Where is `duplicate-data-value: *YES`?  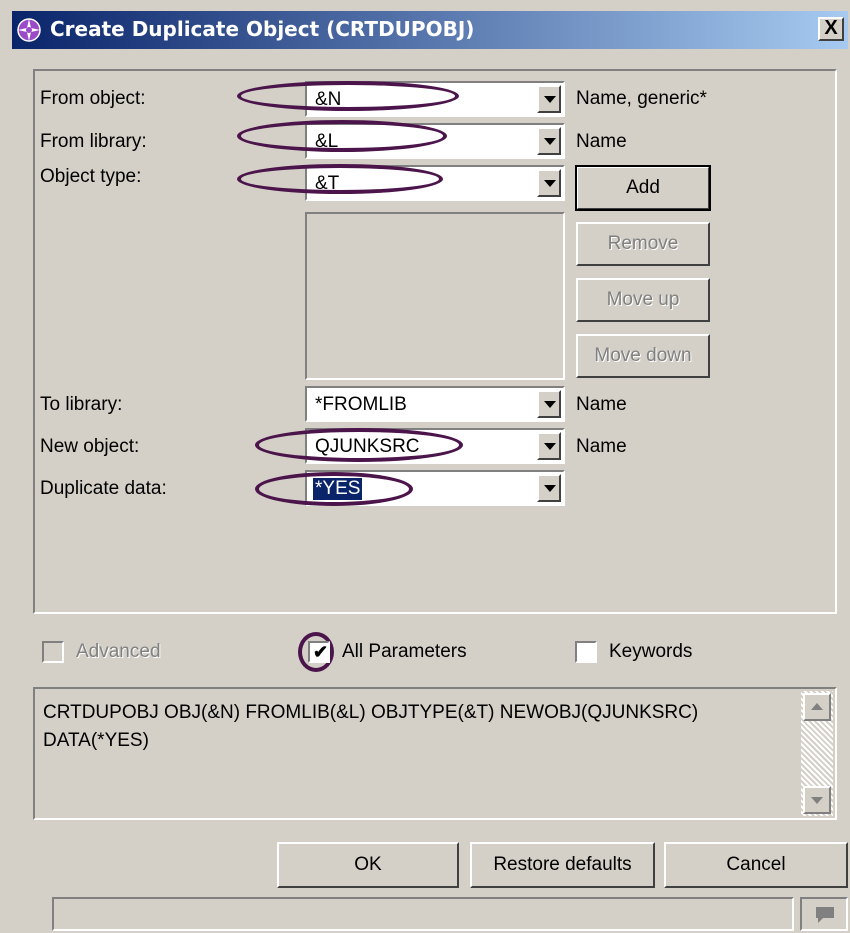 duplicate-data-value: *YES is located at coordinates (338, 489).